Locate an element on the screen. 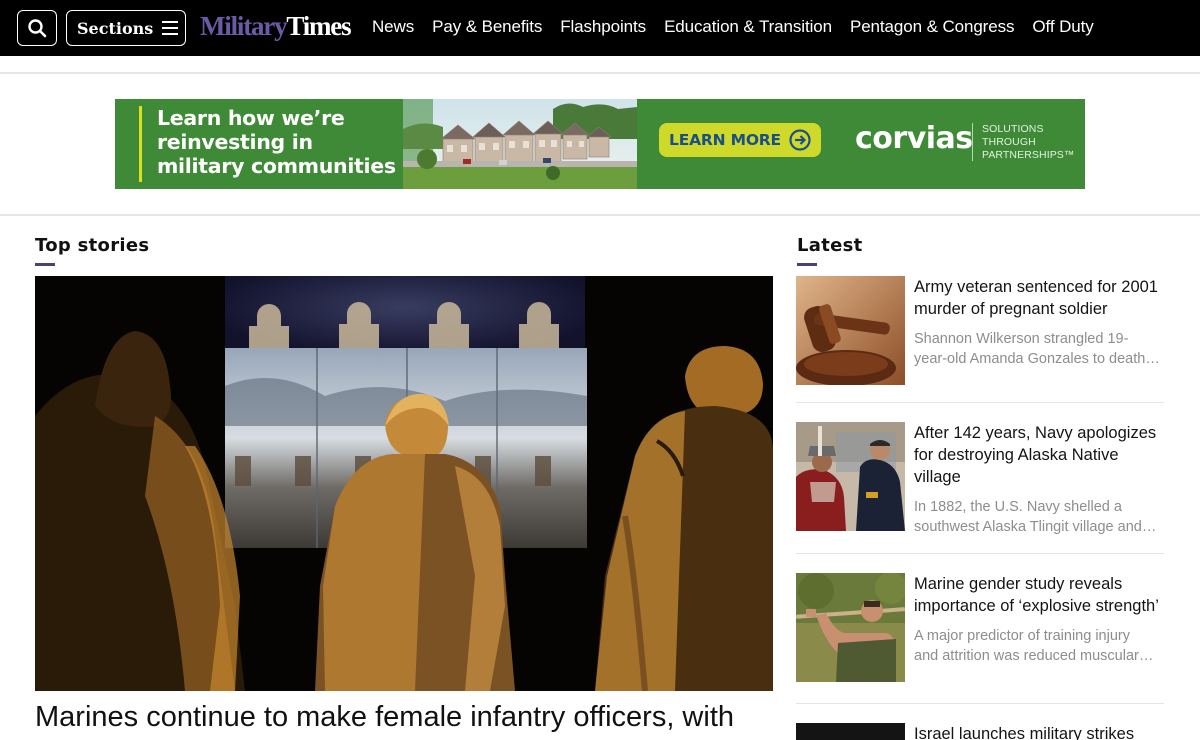 This screenshot has height=740, width=1200. nav-link-news: News is located at coordinates (393, 27).